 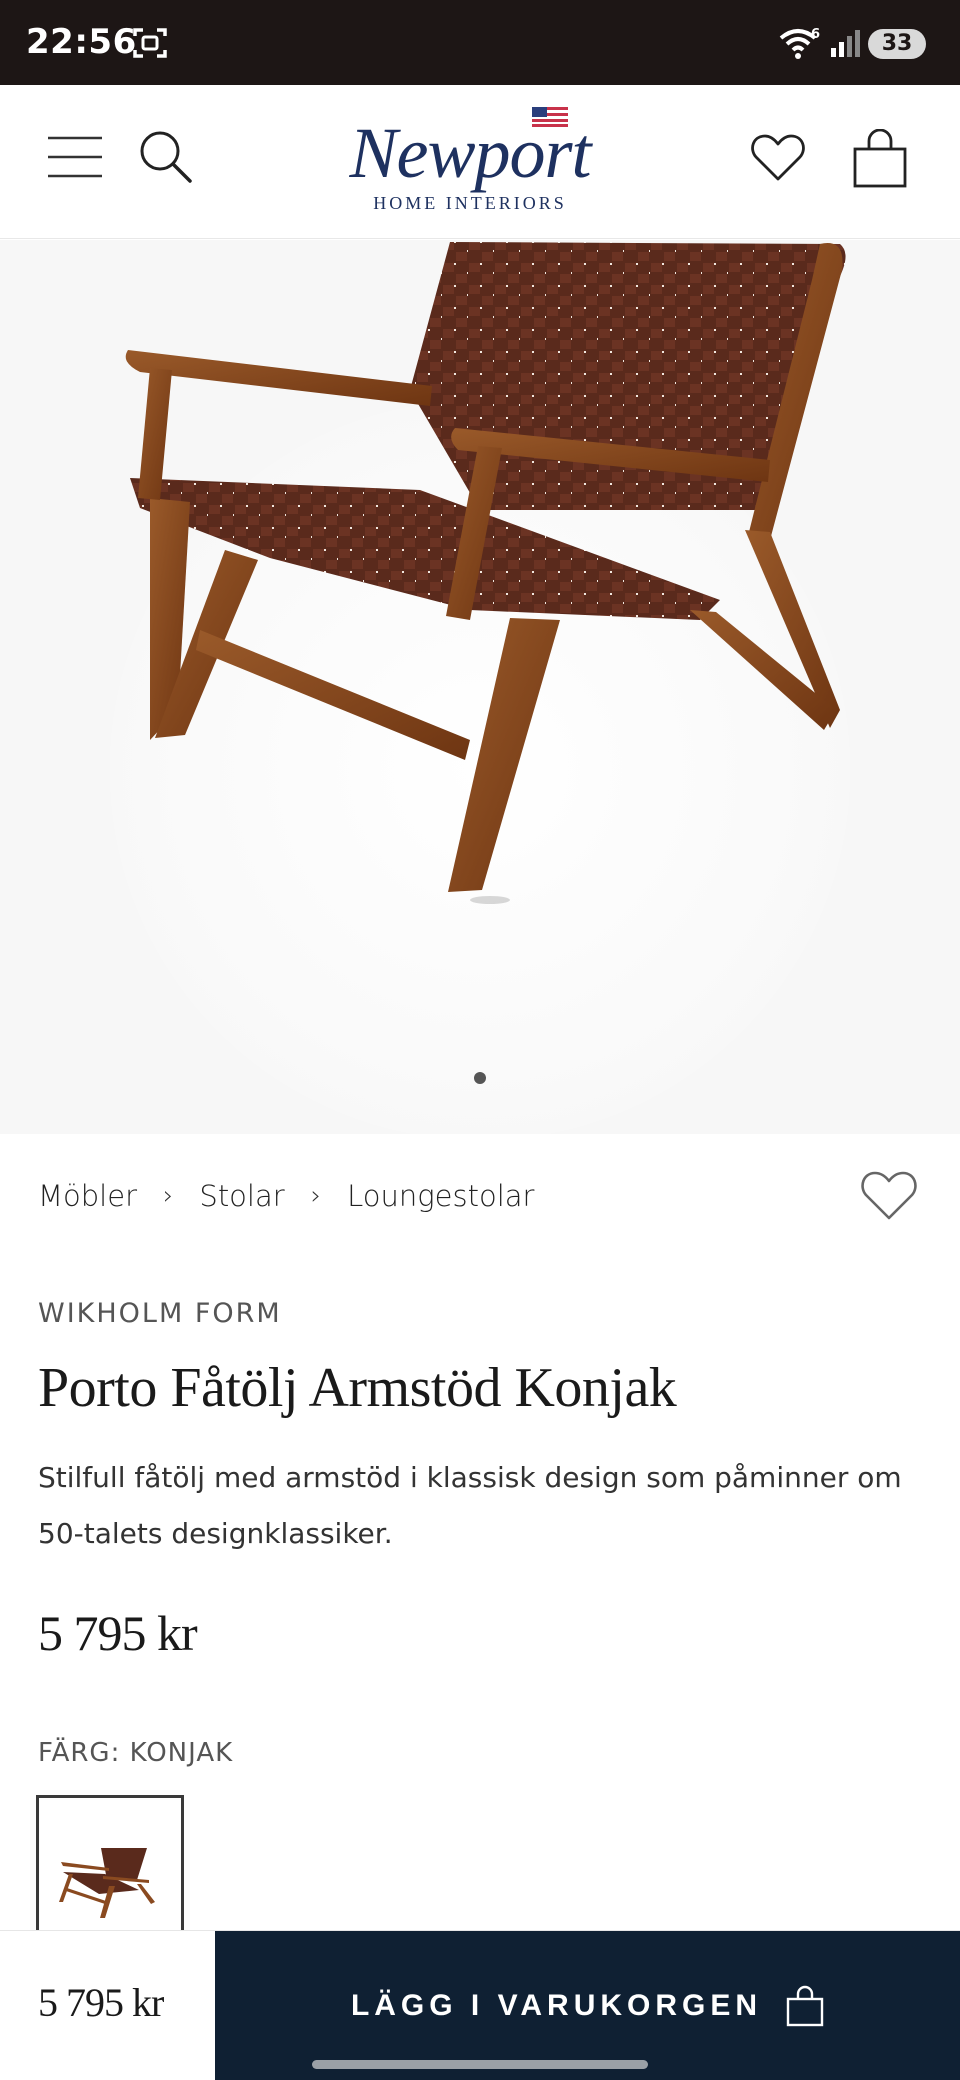 What do you see at coordinates (160, 1313) in the screenshot?
I see `product-brand: WIKHOLM FORM` at bounding box center [160, 1313].